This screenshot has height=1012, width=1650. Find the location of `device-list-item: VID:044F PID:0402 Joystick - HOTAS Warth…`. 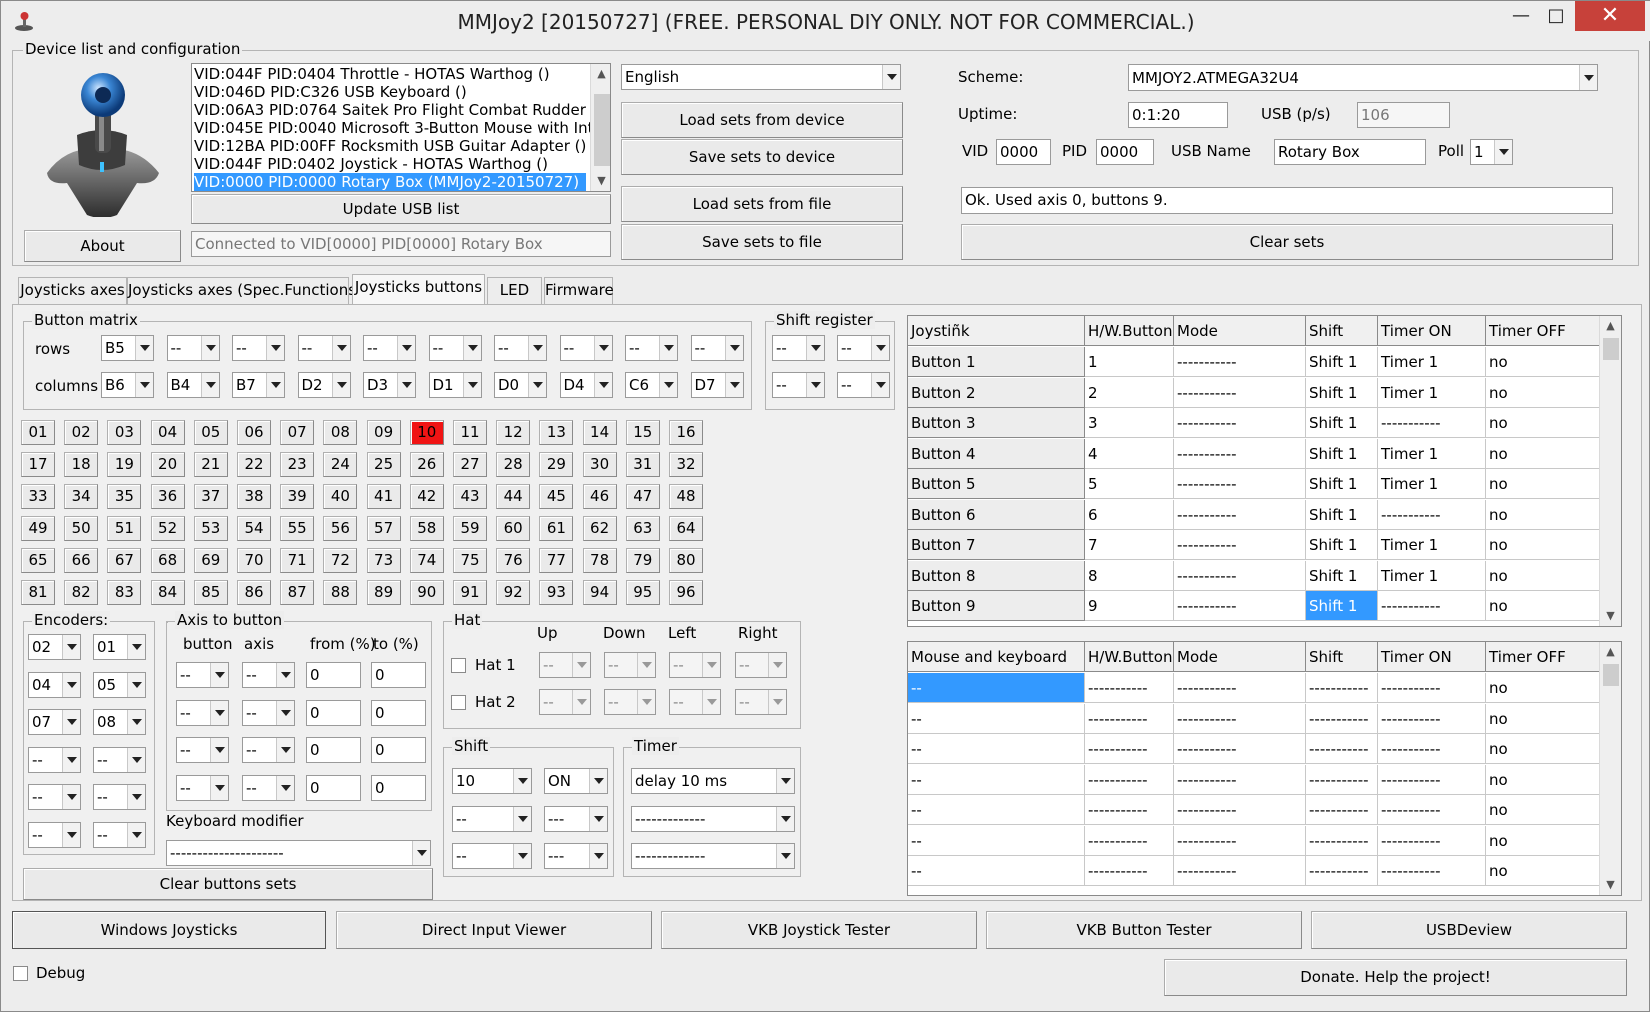

device-list-item: VID:044F PID:0402 Joystick - HOTAS Warth… is located at coordinates (390, 164).